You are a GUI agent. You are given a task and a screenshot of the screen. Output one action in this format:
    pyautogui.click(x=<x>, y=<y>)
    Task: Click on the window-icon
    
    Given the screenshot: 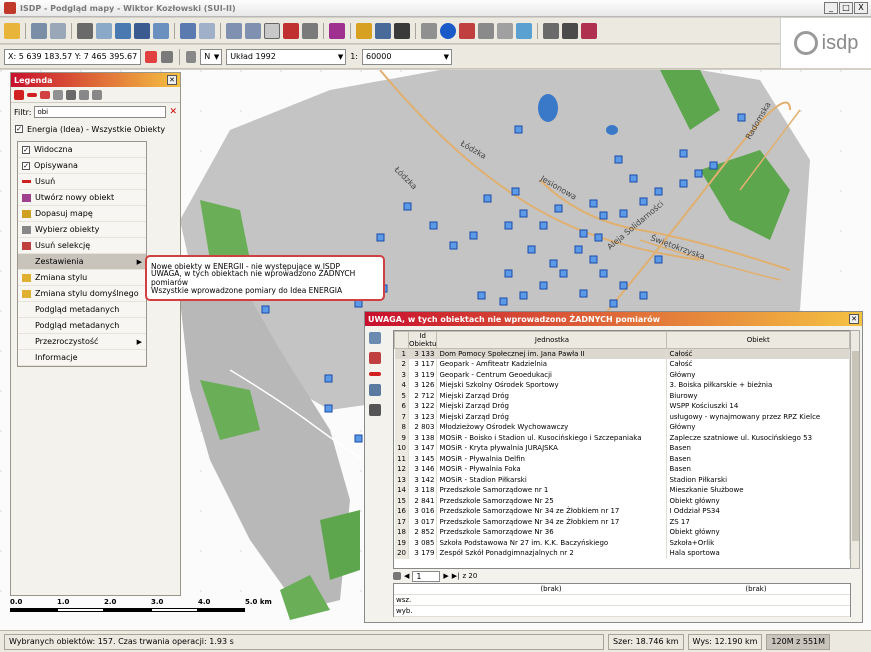 What is the action you would take?
    pyautogui.click(x=39, y=30)
    